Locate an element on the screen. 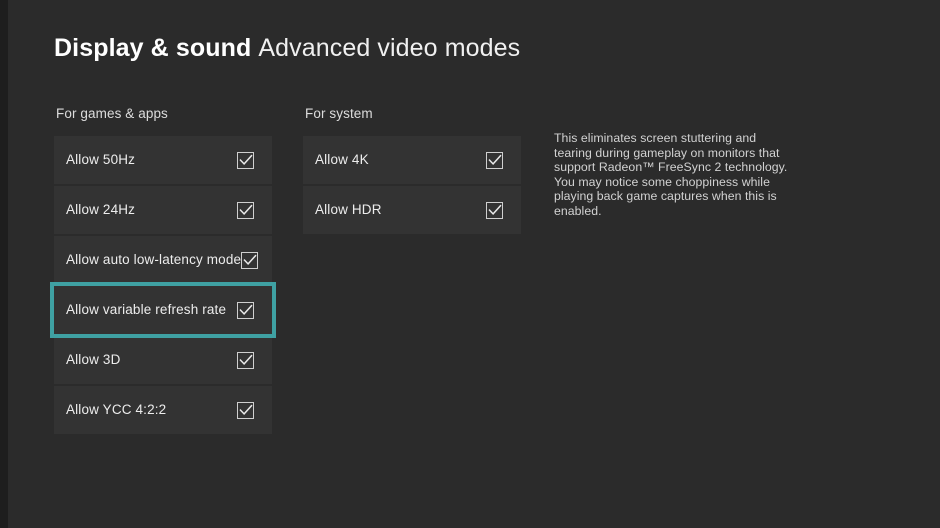  checkbox-allow-hdr is located at coordinates (494, 210).